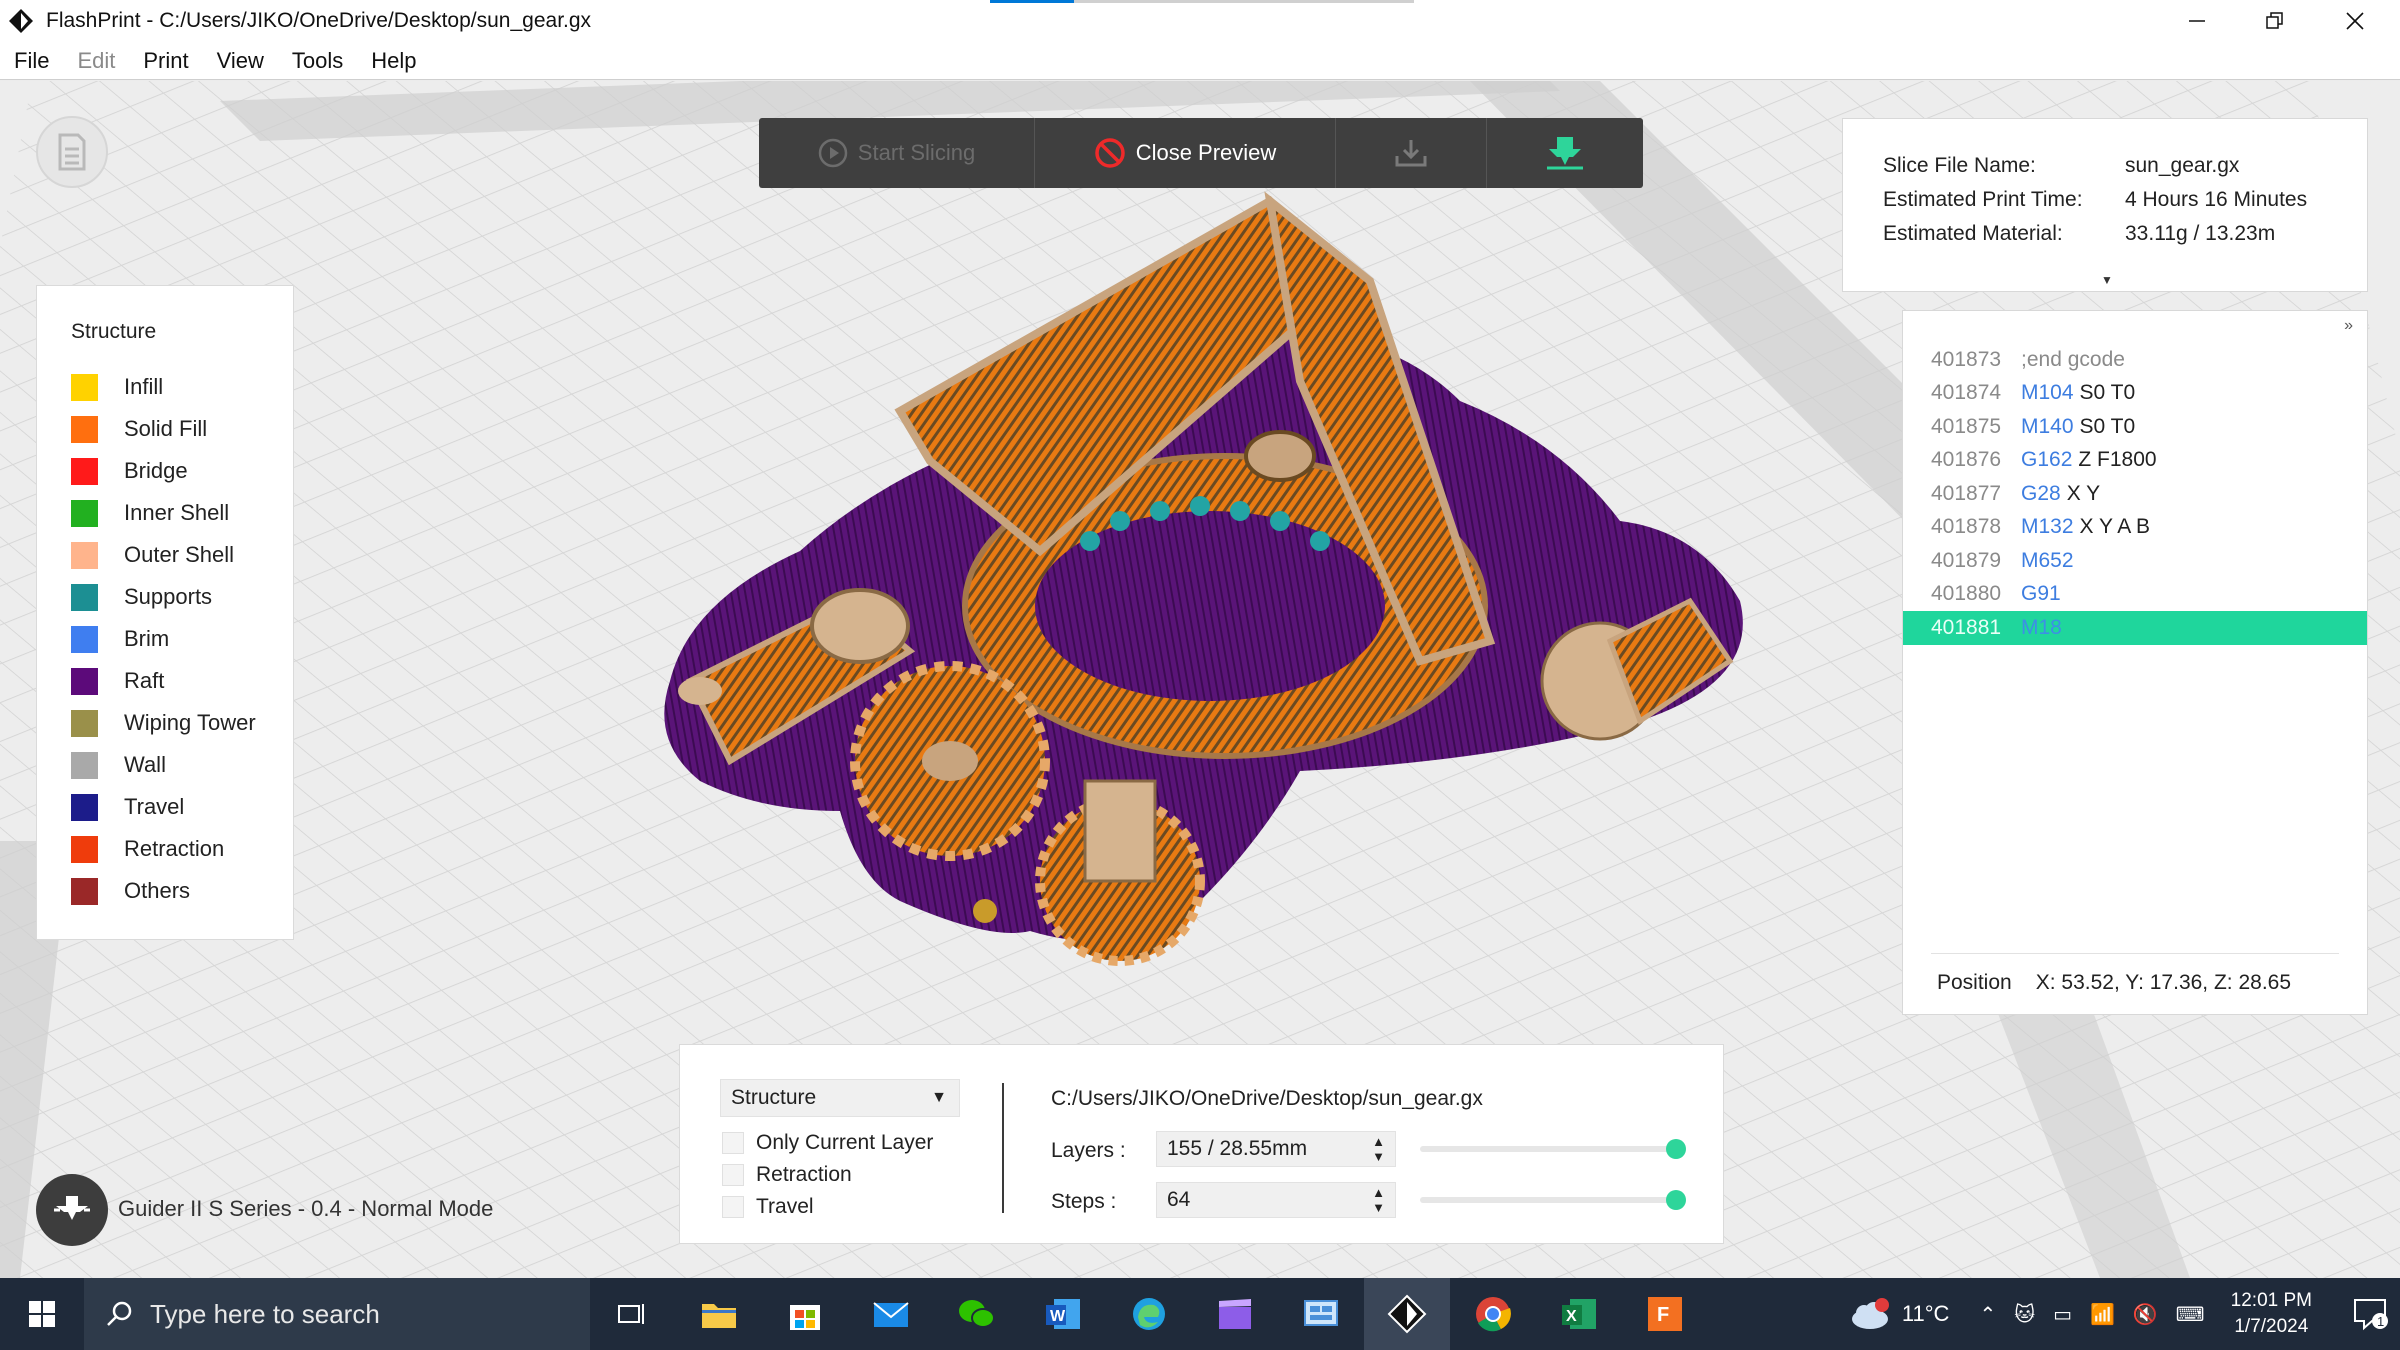 This screenshot has height=1350, width=2400. I want to click on gcode-line: 401880 G91, so click(2135, 595).